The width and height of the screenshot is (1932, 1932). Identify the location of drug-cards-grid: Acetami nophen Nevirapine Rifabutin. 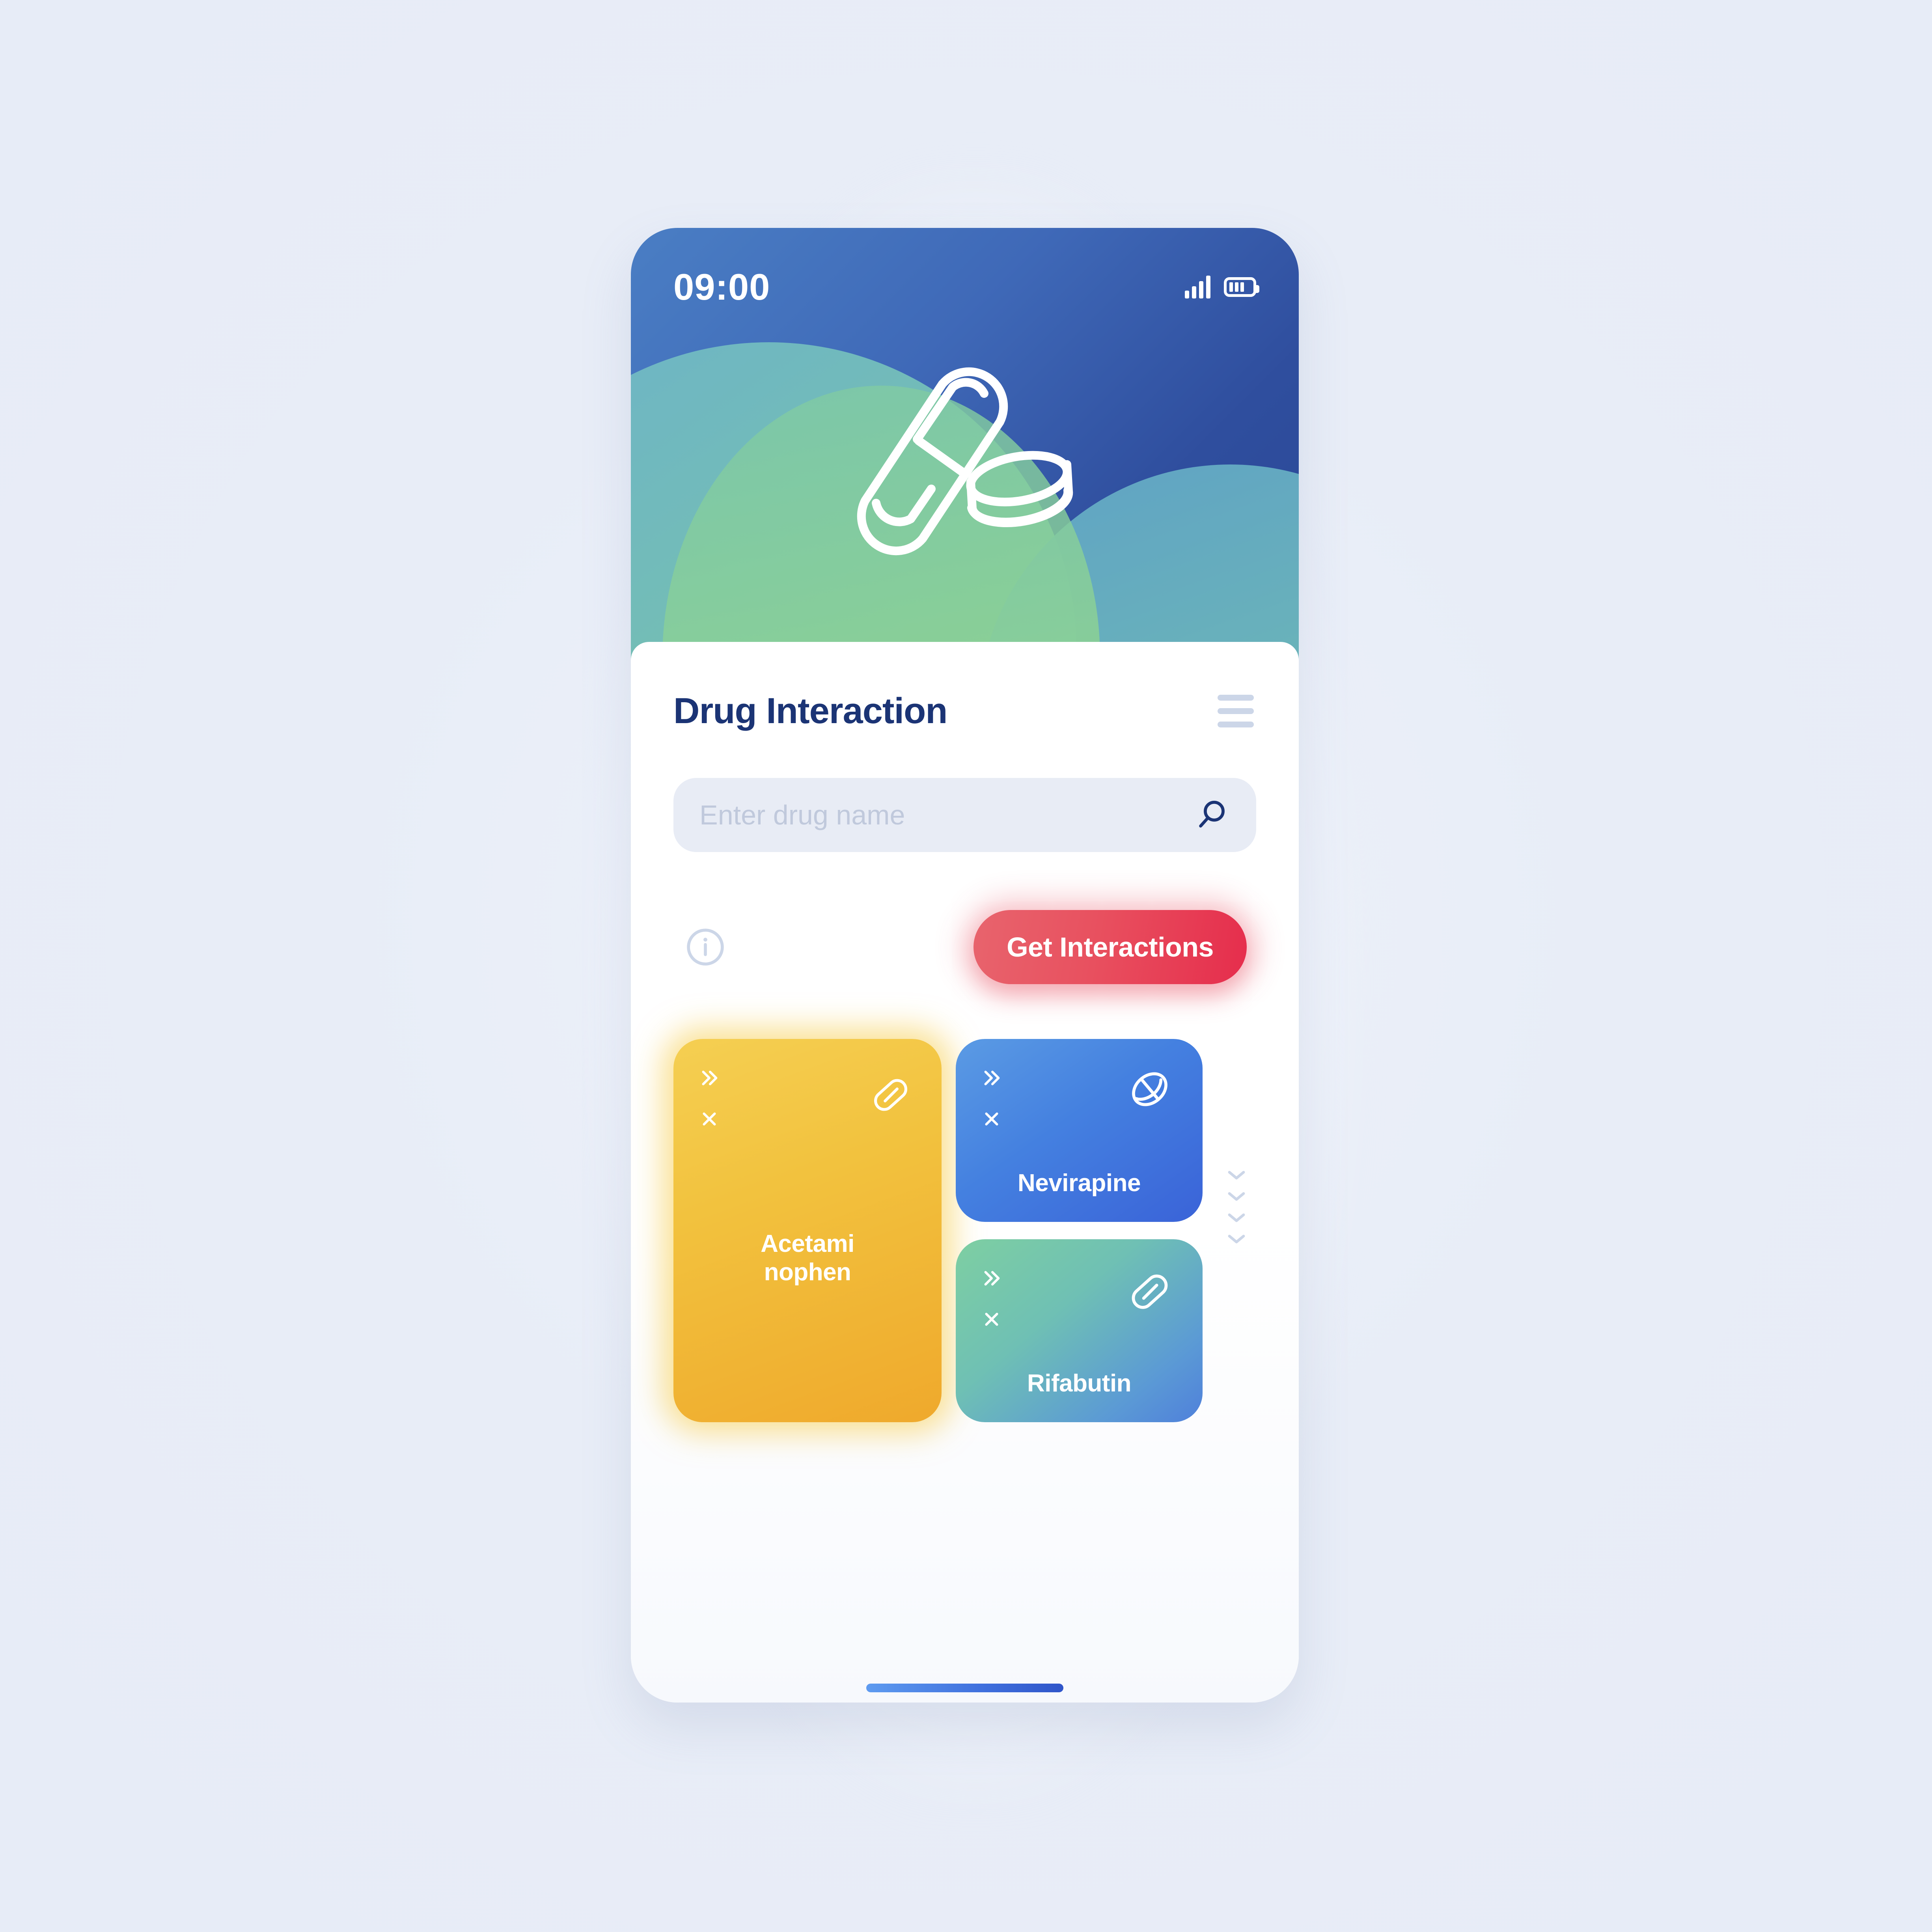
(964, 1230).